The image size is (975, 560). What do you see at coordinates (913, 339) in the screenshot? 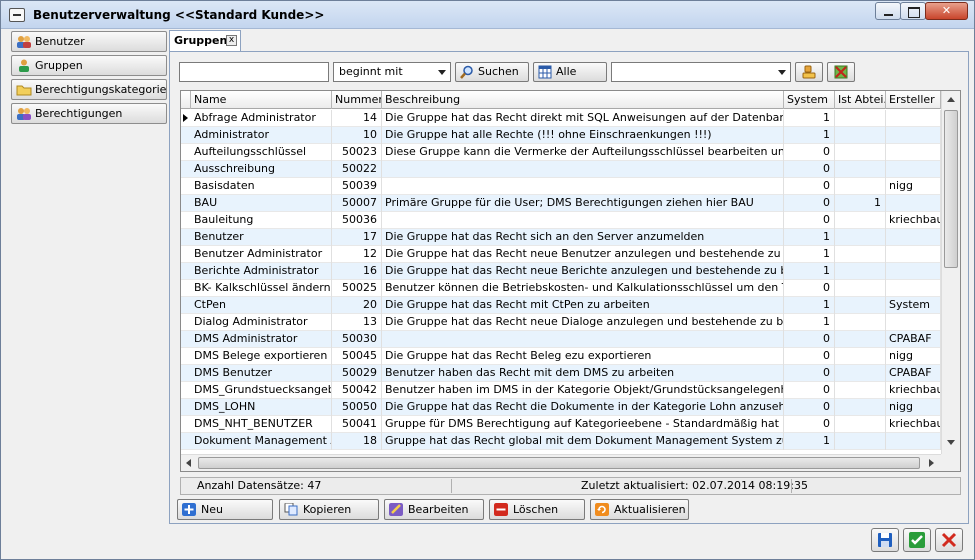
I see `cell-ersteller: CPABAF` at bounding box center [913, 339].